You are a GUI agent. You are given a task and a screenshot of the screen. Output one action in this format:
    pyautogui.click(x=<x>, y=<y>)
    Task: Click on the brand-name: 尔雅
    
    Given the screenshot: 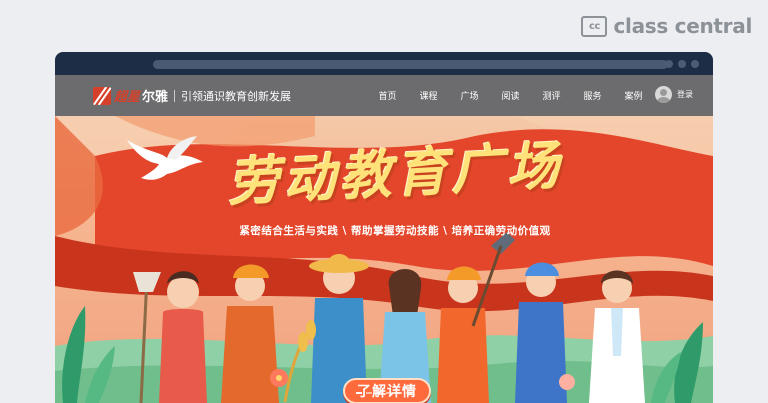 What is the action you would take?
    pyautogui.click(x=155, y=97)
    